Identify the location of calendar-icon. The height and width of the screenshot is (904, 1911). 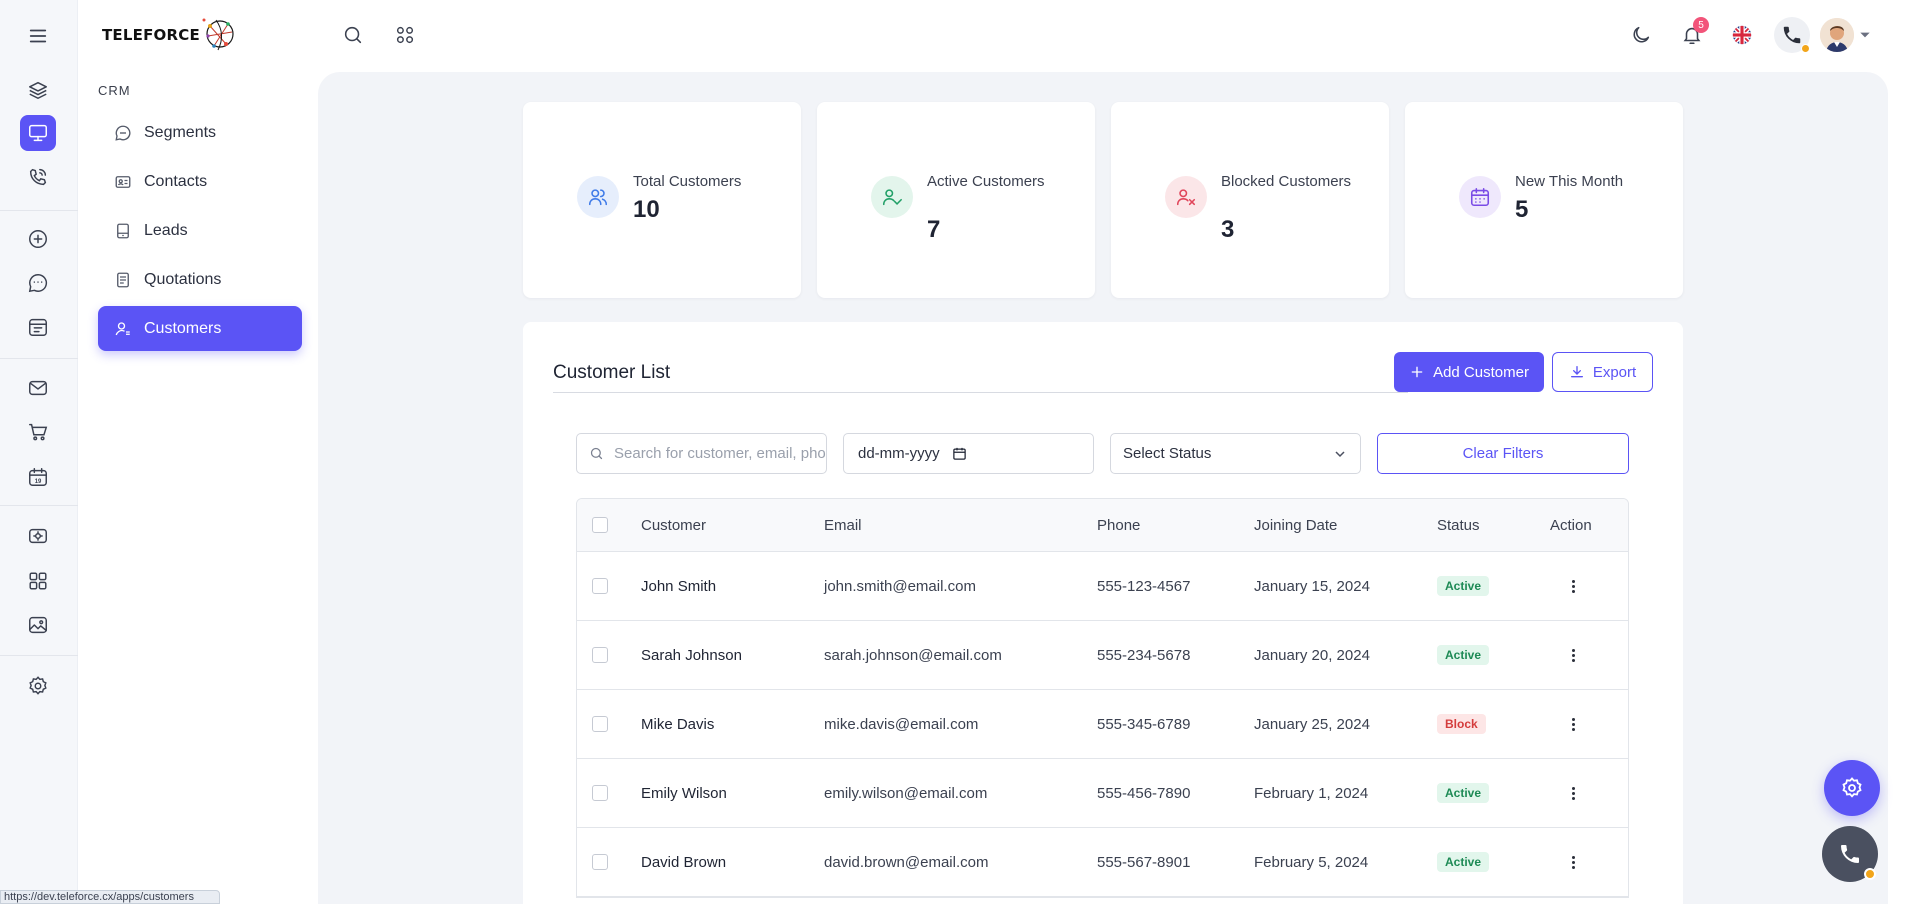
(1480, 197).